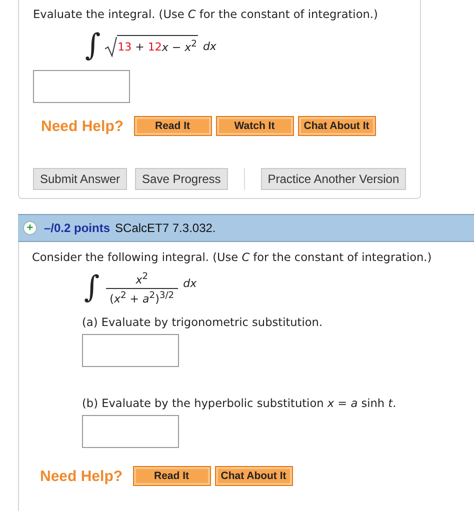  I want to click on help-button: Watch It, so click(255, 126).